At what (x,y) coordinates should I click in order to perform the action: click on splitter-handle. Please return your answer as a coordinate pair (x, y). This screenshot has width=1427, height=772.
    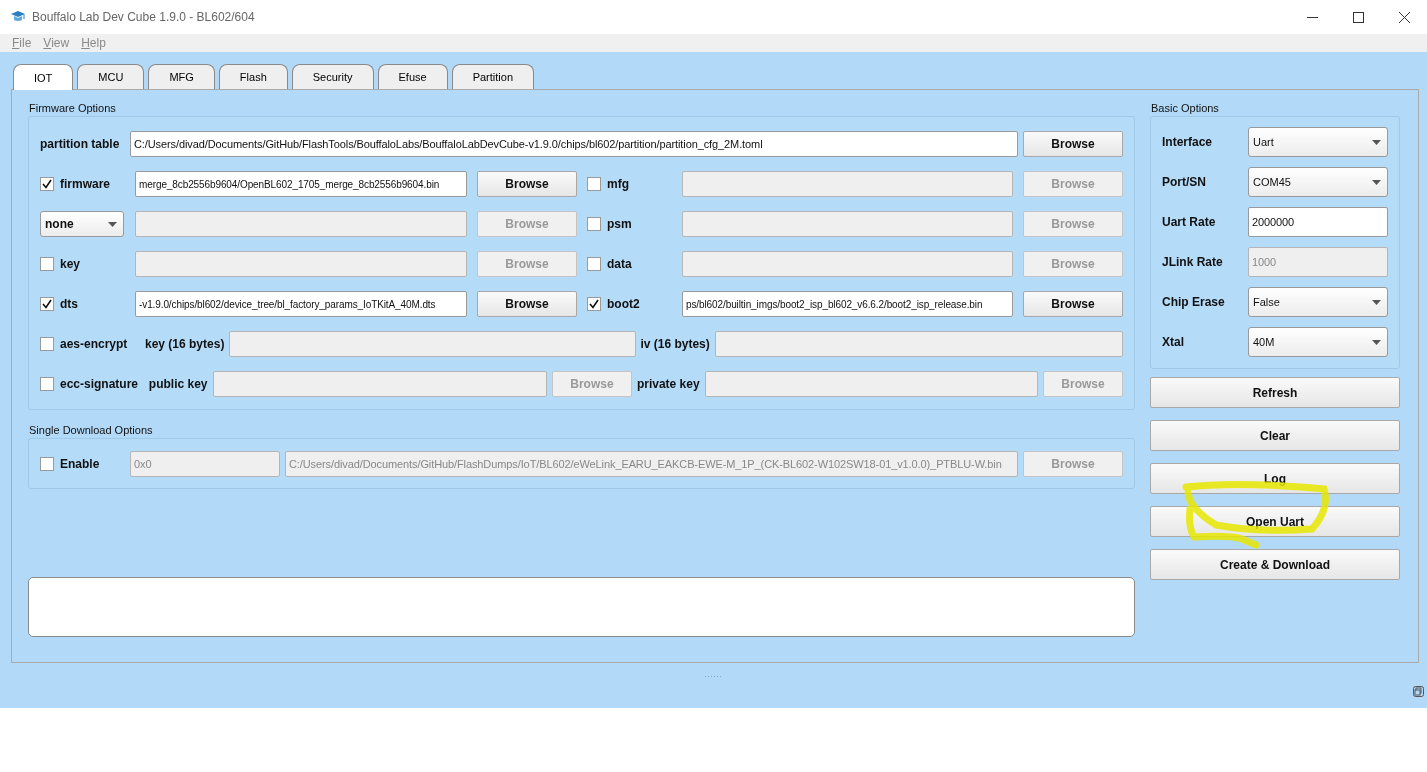
    Looking at the image, I should click on (713, 677).